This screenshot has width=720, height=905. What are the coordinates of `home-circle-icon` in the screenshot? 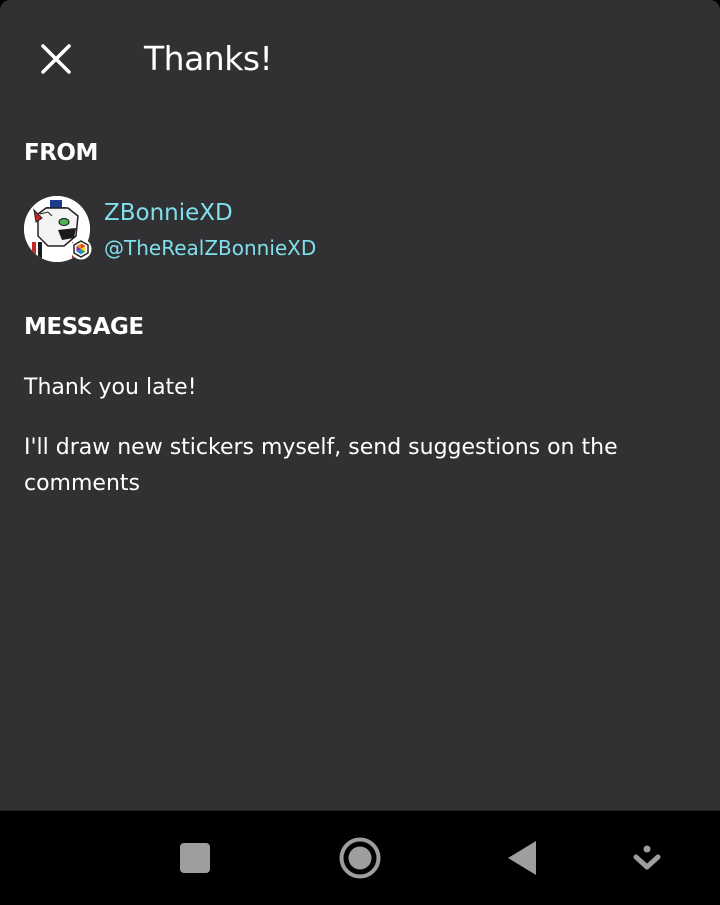 It's located at (360, 858).